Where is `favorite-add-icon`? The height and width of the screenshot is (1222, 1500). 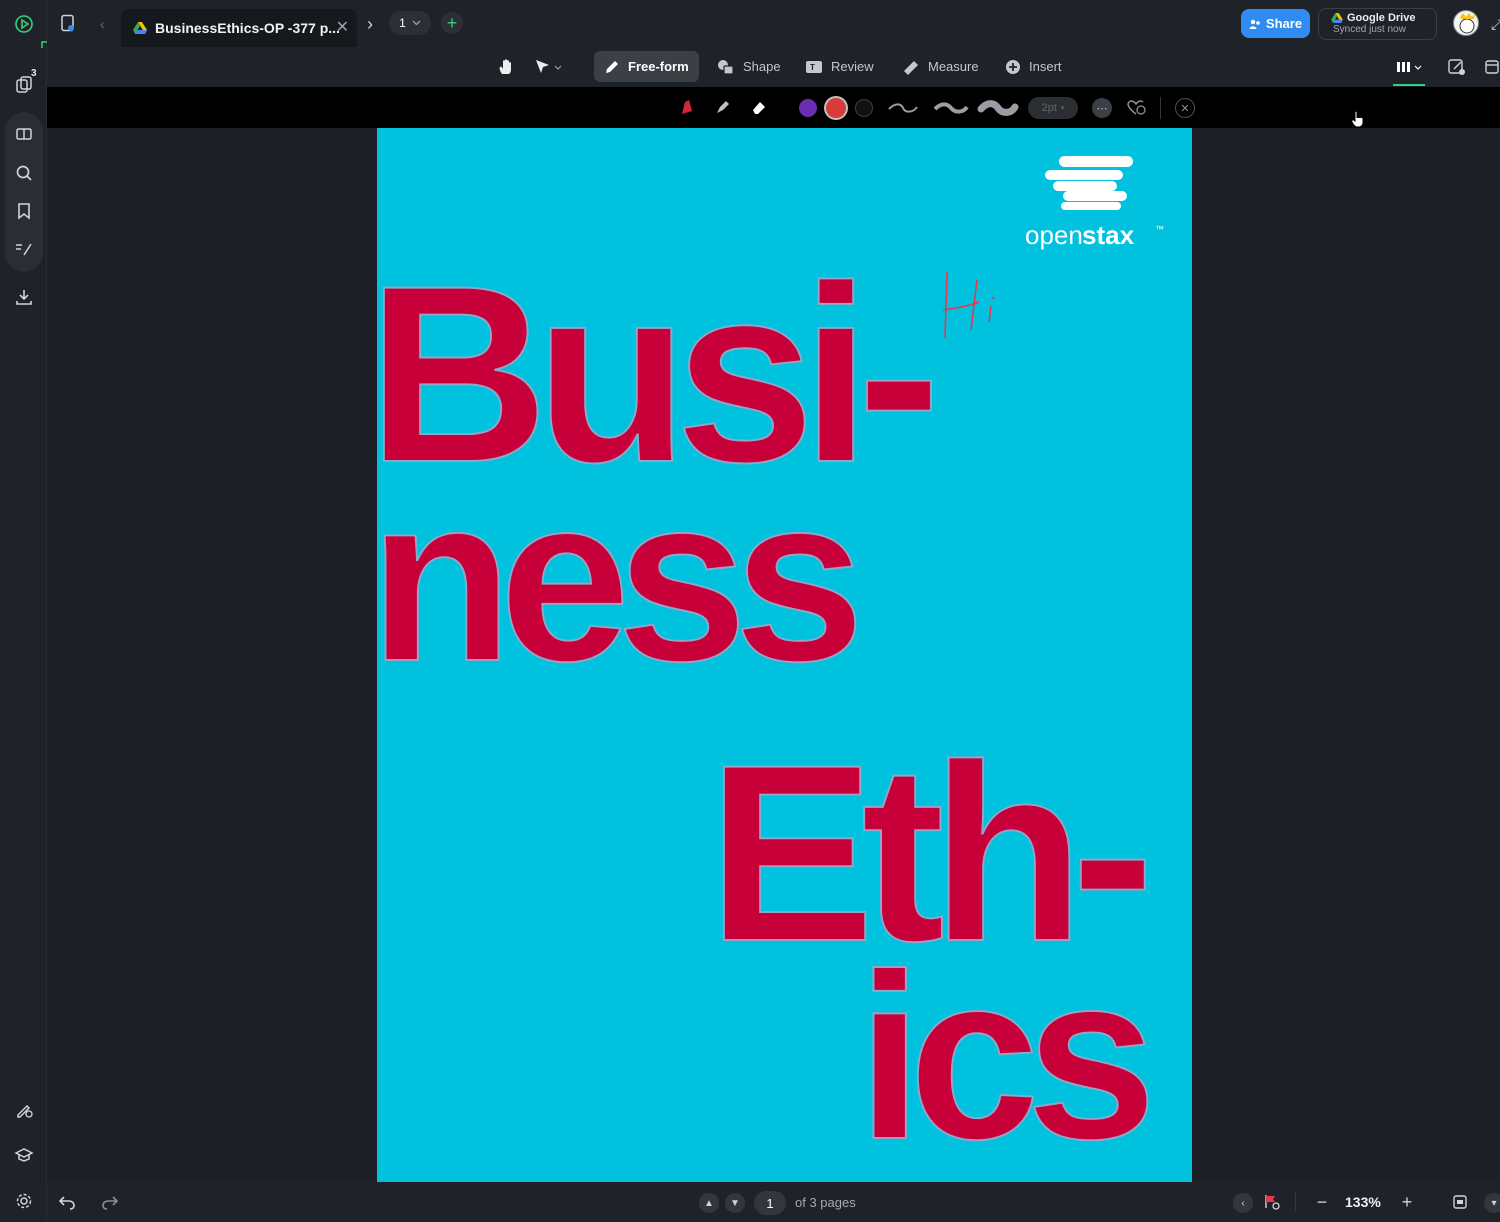 favorite-add-icon is located at coordinates (1136, 107).